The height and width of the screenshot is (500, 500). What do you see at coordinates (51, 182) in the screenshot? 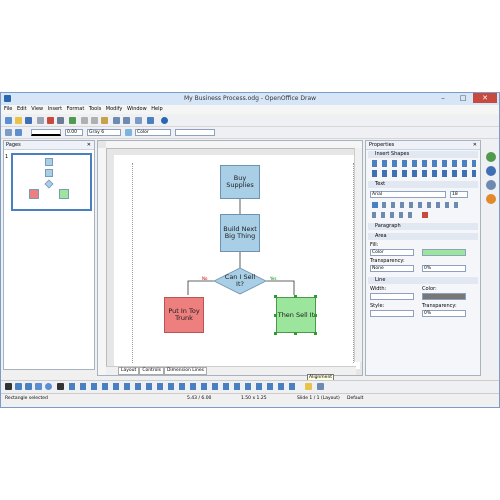
I see `page-thumbnail` at bounding box center [51, 182].